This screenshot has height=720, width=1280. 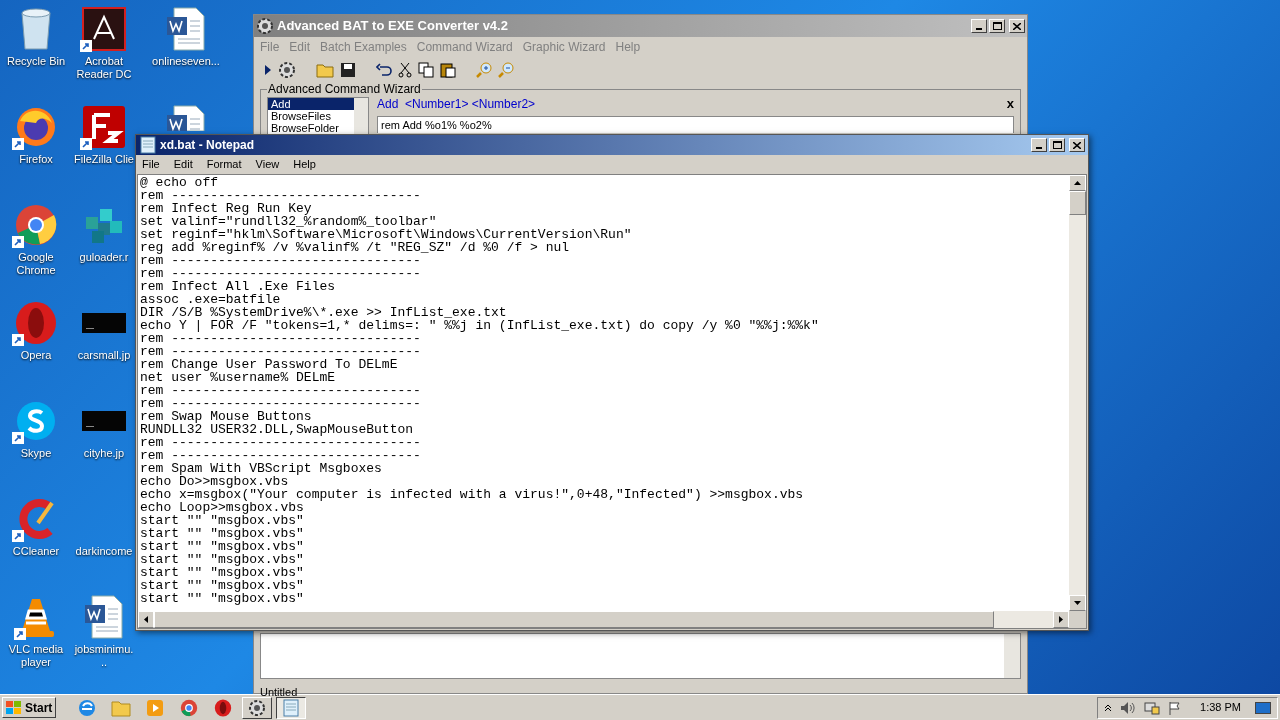 What do you see at coordinates (1039, 148) in the screenshot?
I see `minimize-icon` at bounding box center [1039, 148].